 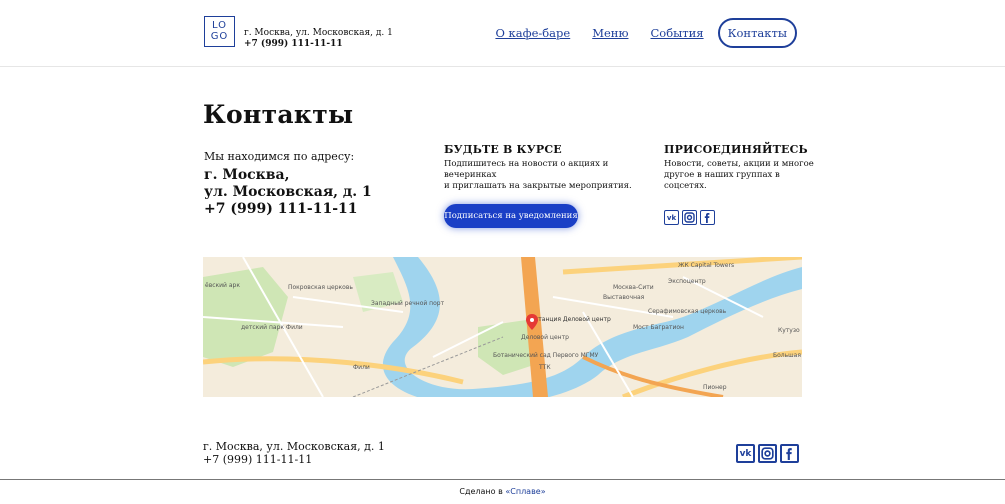 What do you see at coordinates (408, 303) in the screenshot?
I see `map-label-port: Западный речной порт` at bounding box center [408, 303].